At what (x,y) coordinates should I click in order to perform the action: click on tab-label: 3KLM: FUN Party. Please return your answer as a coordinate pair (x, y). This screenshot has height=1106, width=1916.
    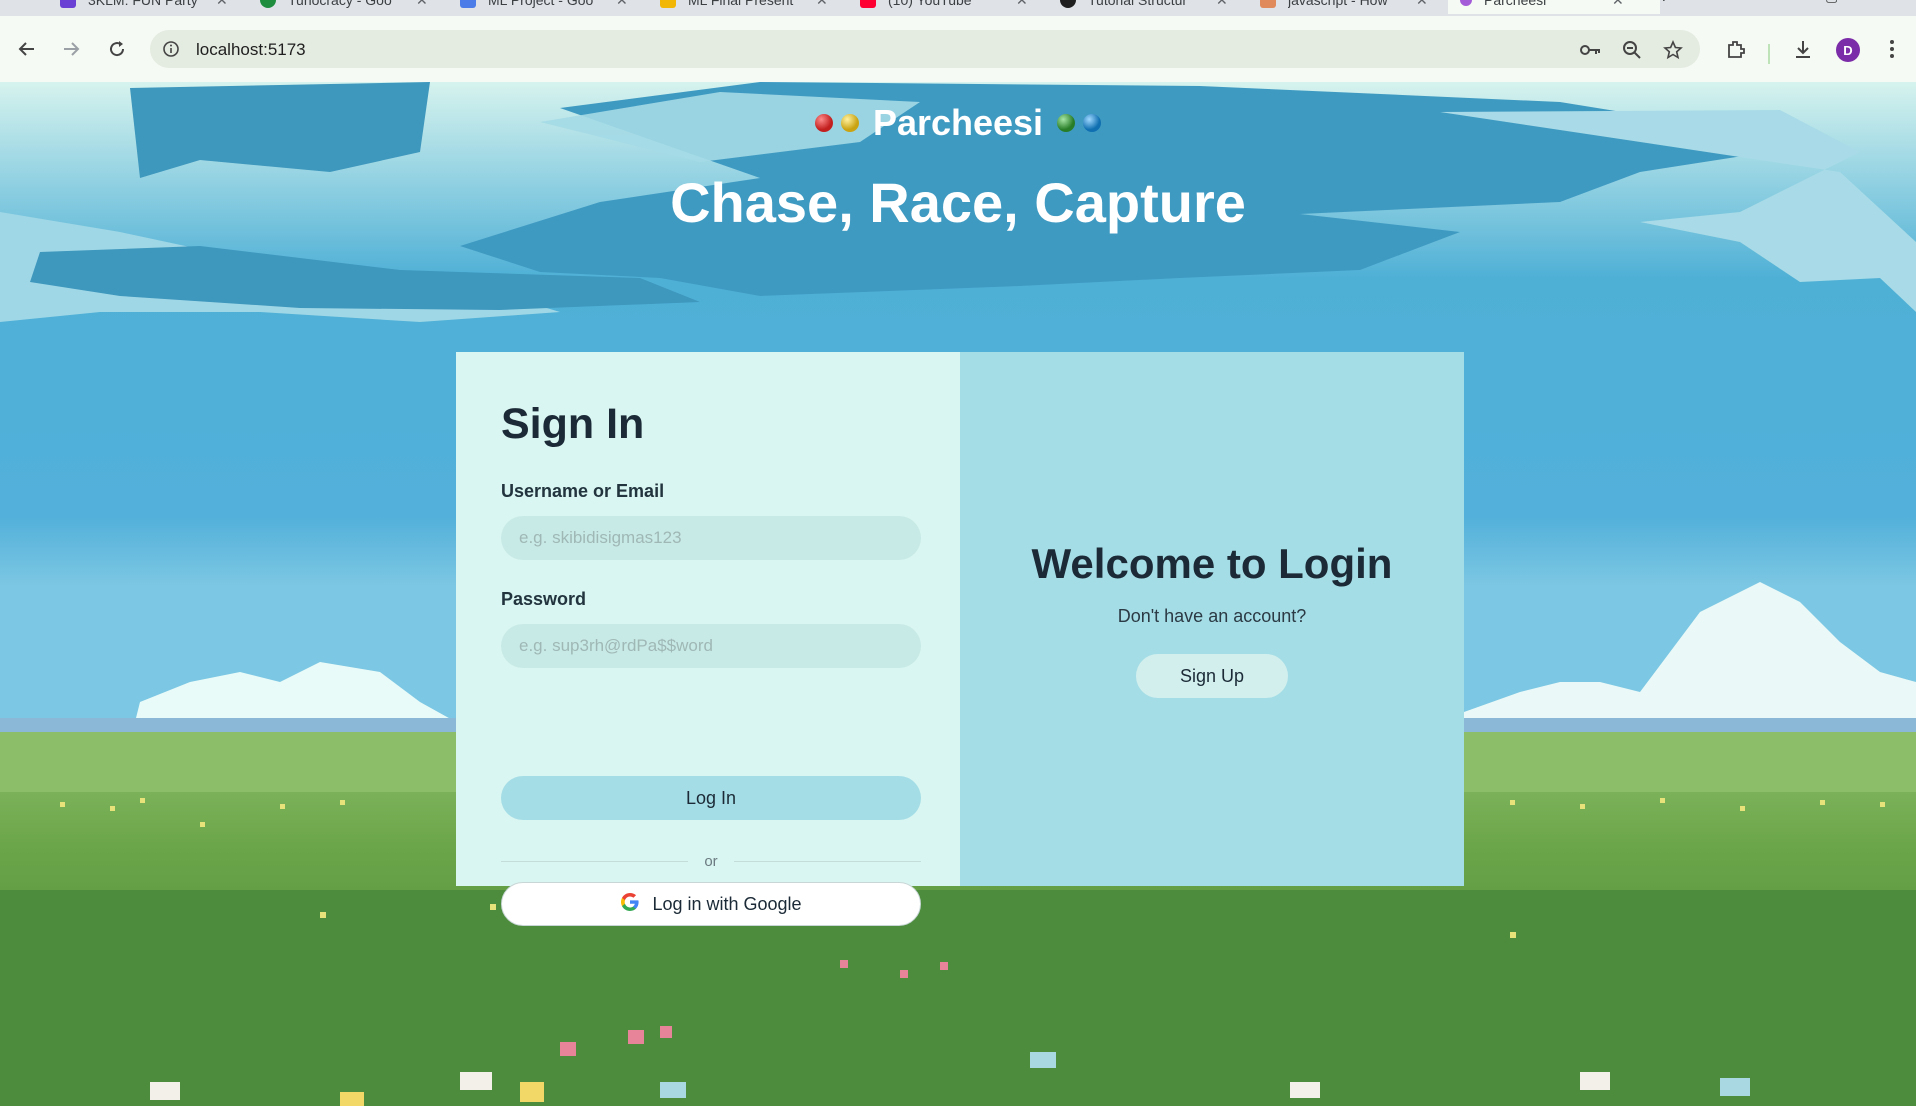
    Looking at the image, I should click on (143, 4).